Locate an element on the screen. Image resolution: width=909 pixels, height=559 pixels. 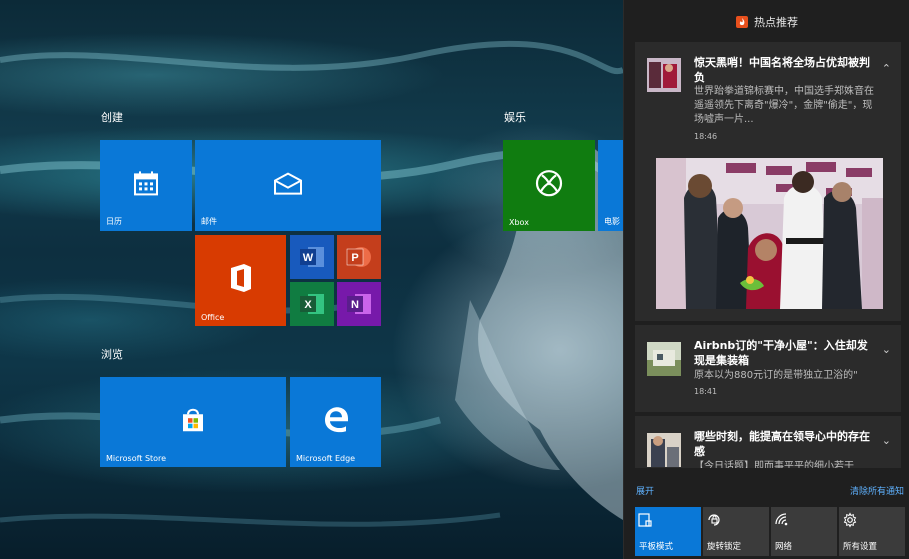
group-label-create: 创建 is located at coordinates (112, 117).